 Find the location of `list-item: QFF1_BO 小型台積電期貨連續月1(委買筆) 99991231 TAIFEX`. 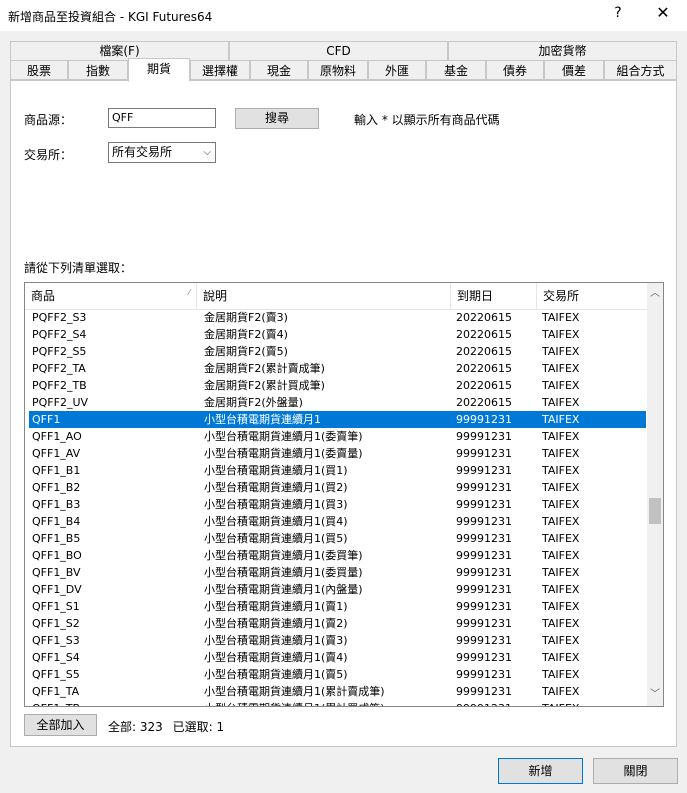

list-item: QFF1_BO 小型台積電期貨連續月1(委買筆) 99991231 TAIFEX is located at coordinates (337, 555).